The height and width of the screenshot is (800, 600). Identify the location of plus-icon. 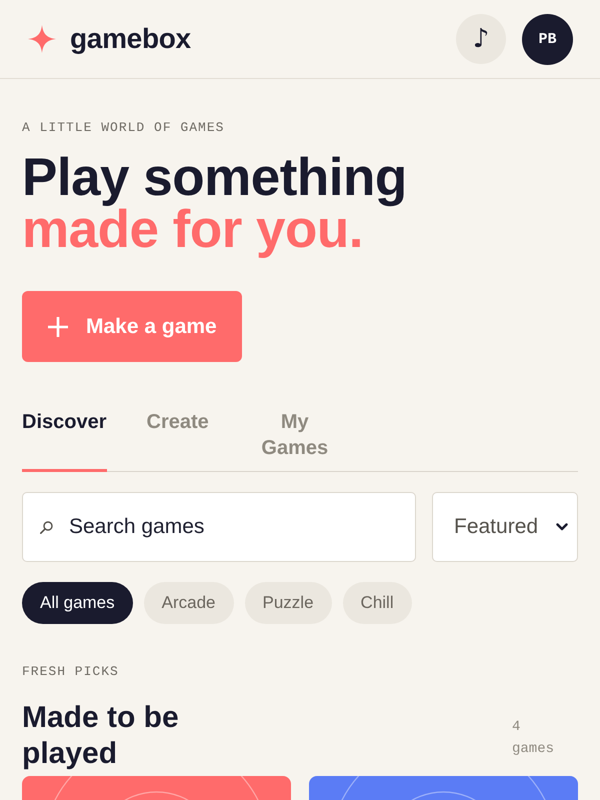
(58, 326).